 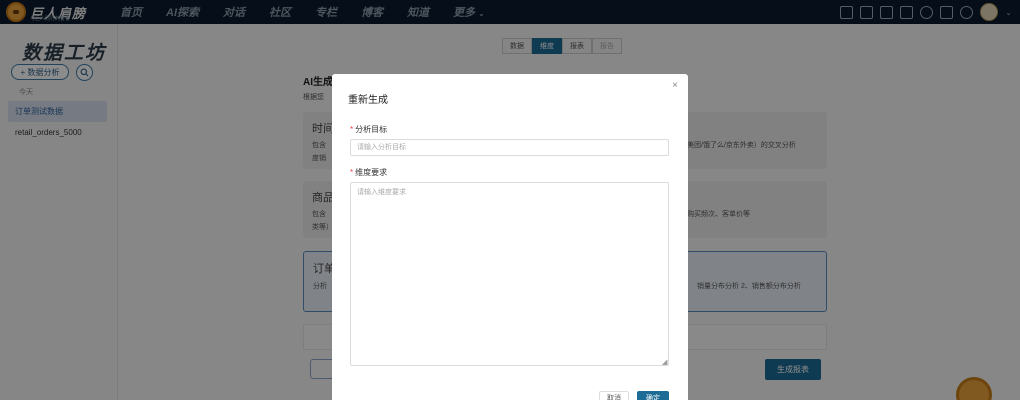 I want to click on goal-label: * 分析目标, so click(x=368, y=129).